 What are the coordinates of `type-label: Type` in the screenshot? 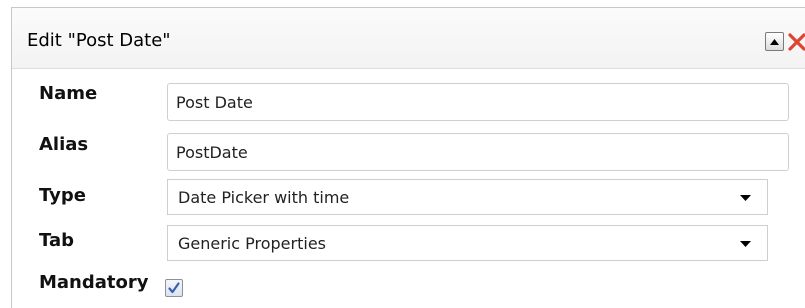 It's located at (62, 195).